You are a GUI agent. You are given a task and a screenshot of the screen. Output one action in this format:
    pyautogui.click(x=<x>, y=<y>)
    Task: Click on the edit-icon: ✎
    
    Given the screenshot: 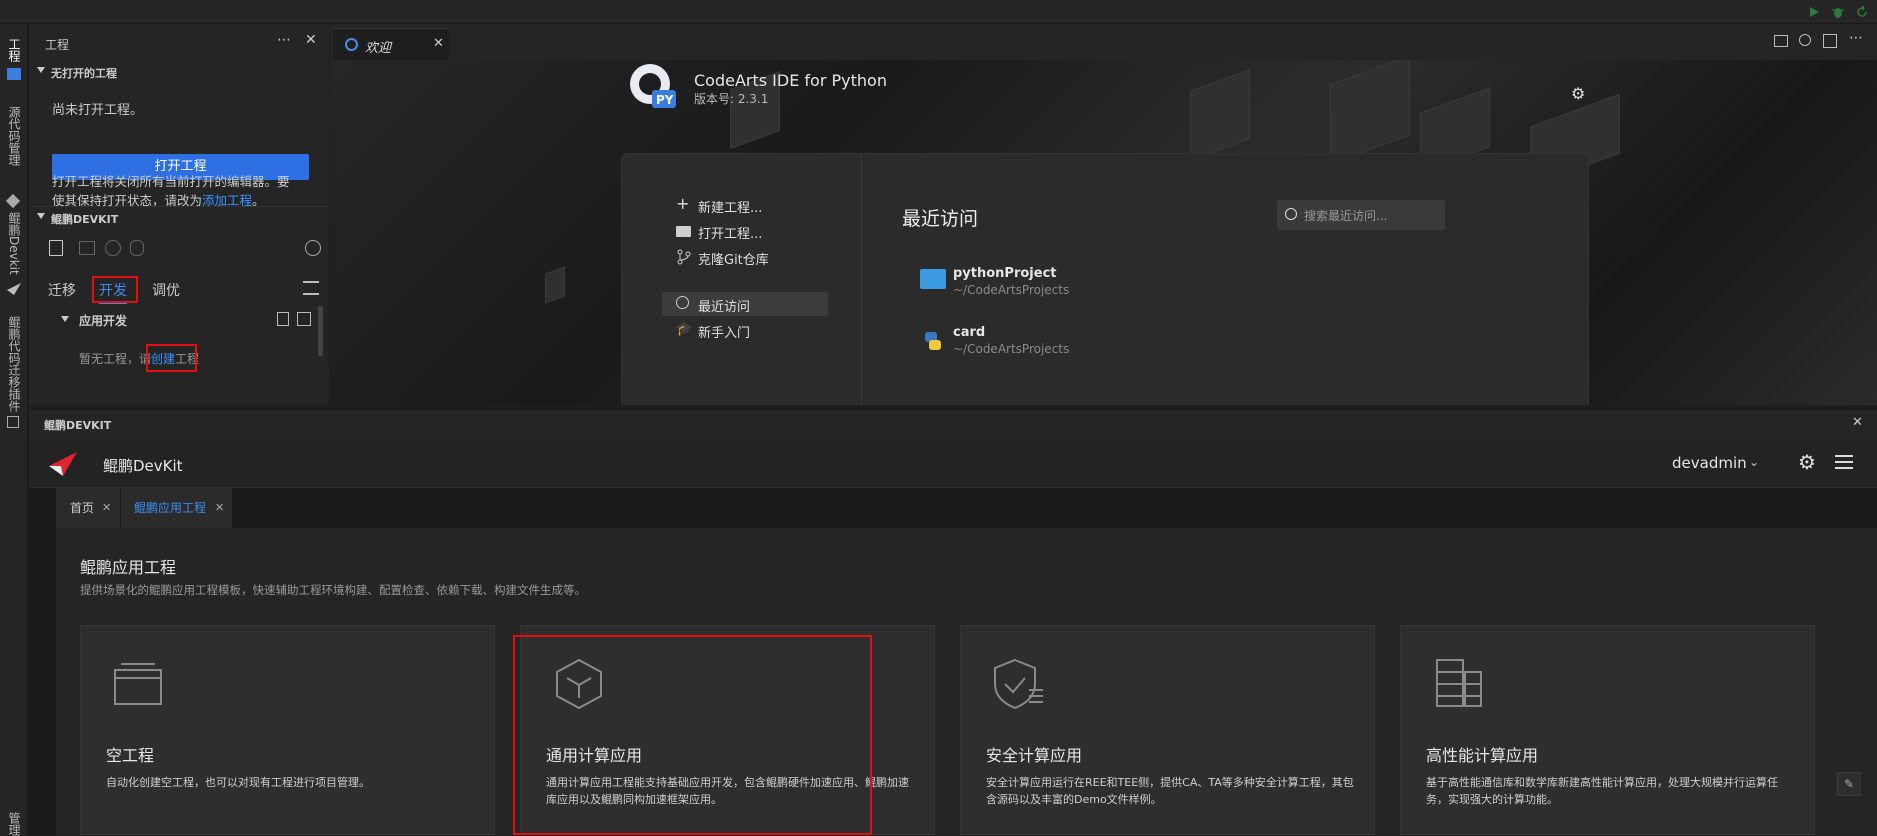 What is the action you would take?
    pyautogui.click(x=1849, y=784)
    